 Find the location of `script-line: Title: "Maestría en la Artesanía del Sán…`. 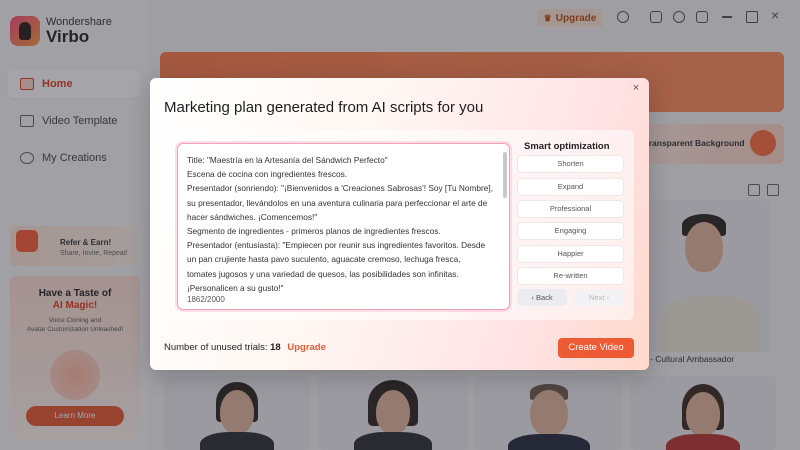

script-line: Title: "Maestría en la Artesanía del Sán… is located at coordinates (287, 160).